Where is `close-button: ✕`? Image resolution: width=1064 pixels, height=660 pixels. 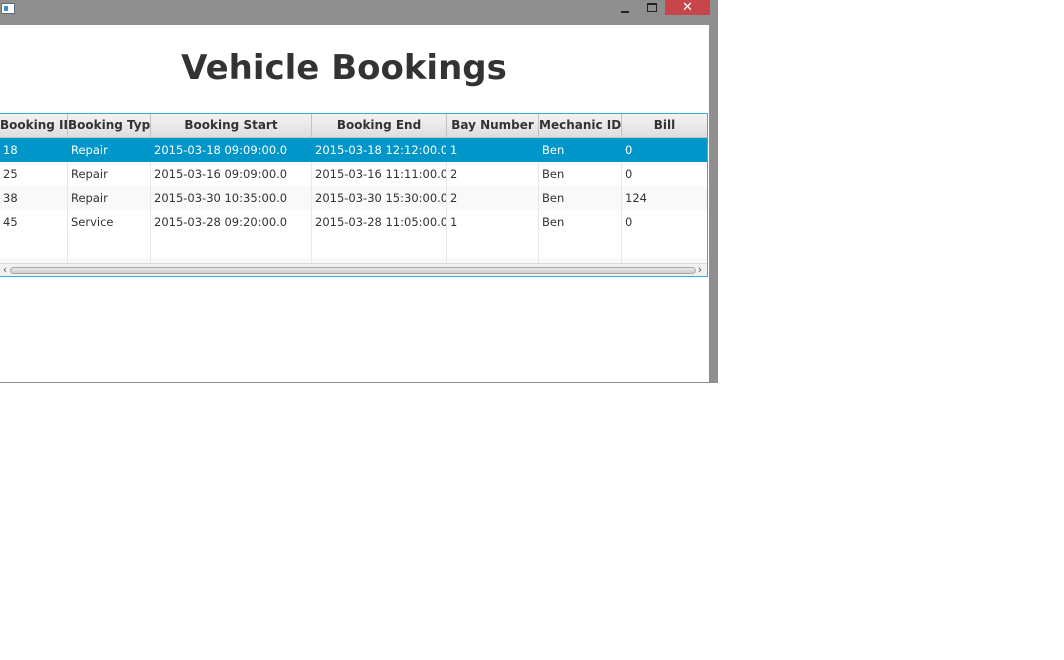 close-button: ✕ is located at coordinates (687, 7).